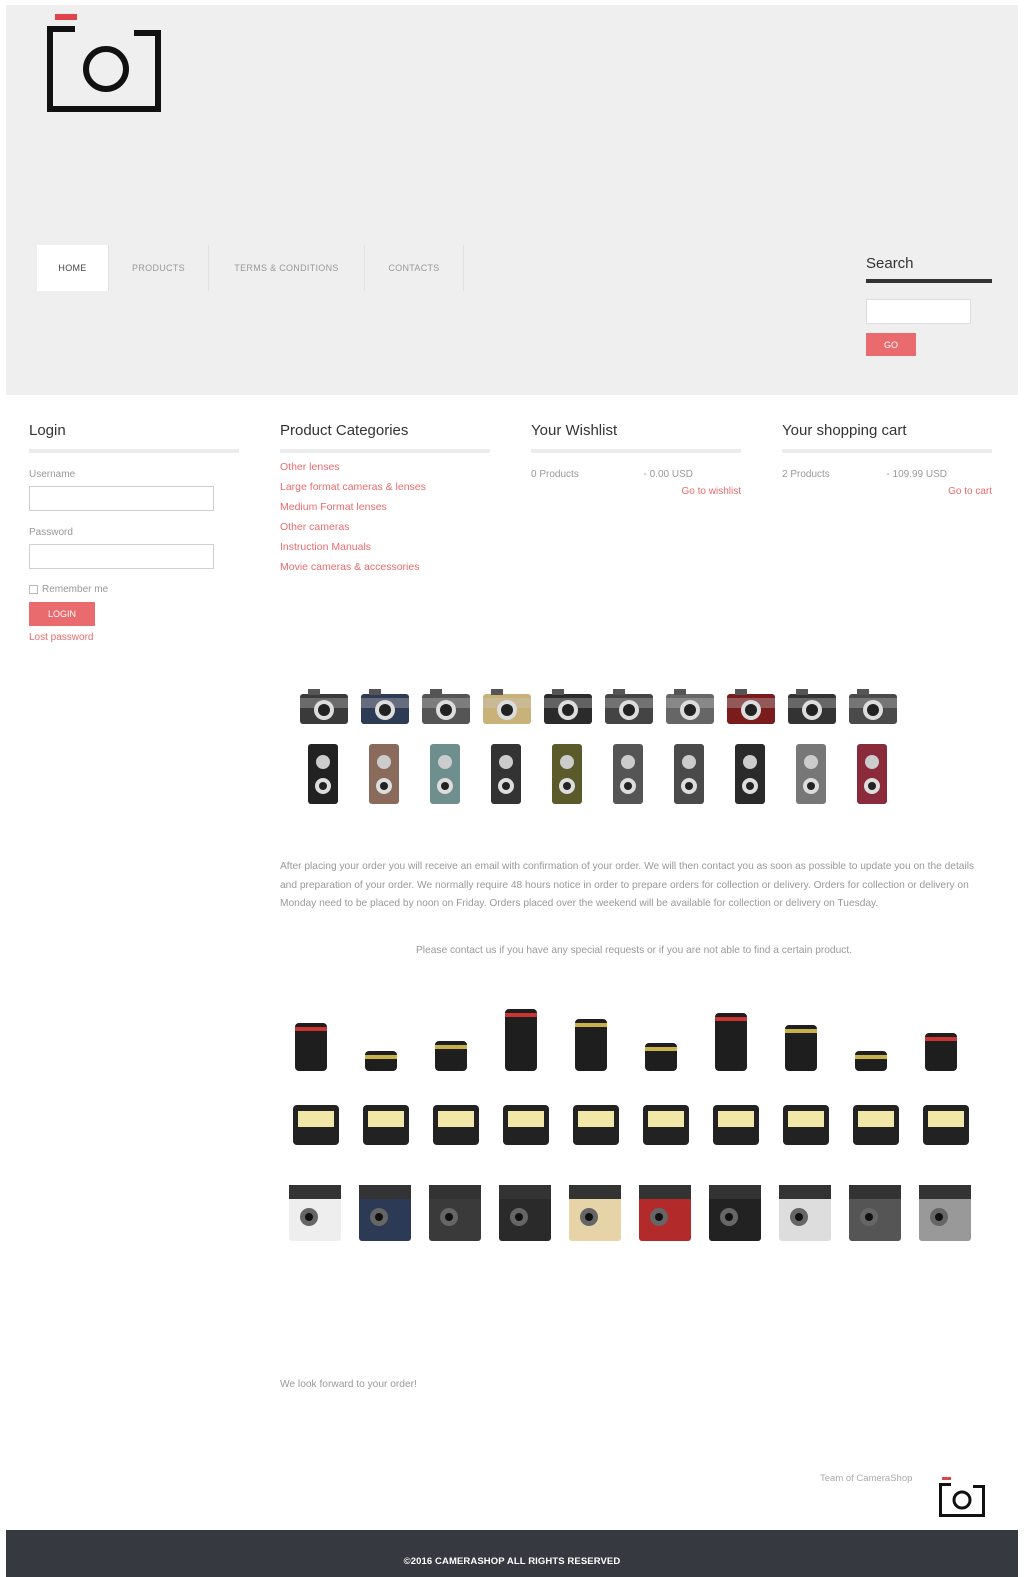 The image size is (1024, 1577). Describe the element at coordinates (916, 474) in the screenshot. I see `cart-total: - 109.99 USD` at that location.